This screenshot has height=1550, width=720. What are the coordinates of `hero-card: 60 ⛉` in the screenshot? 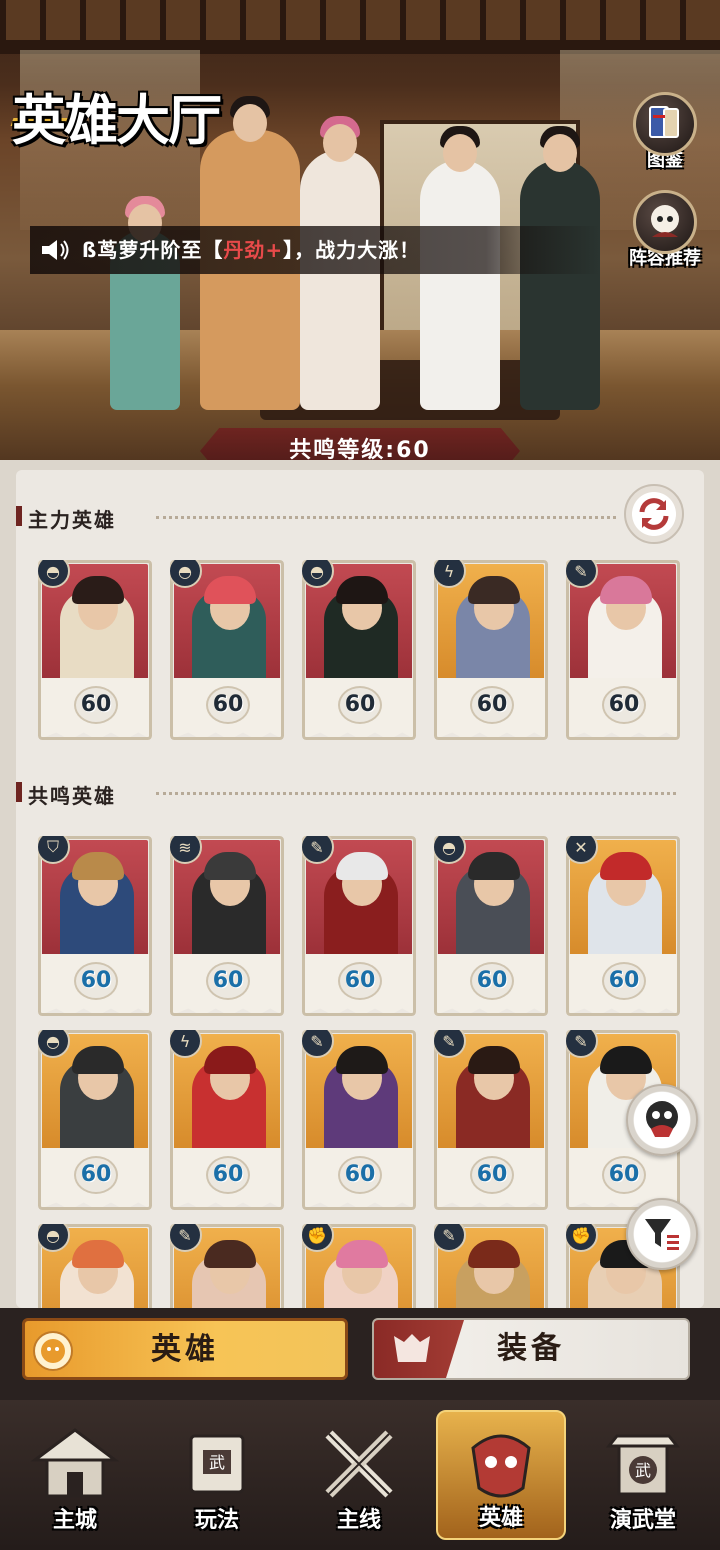 It's located at (95, 926).